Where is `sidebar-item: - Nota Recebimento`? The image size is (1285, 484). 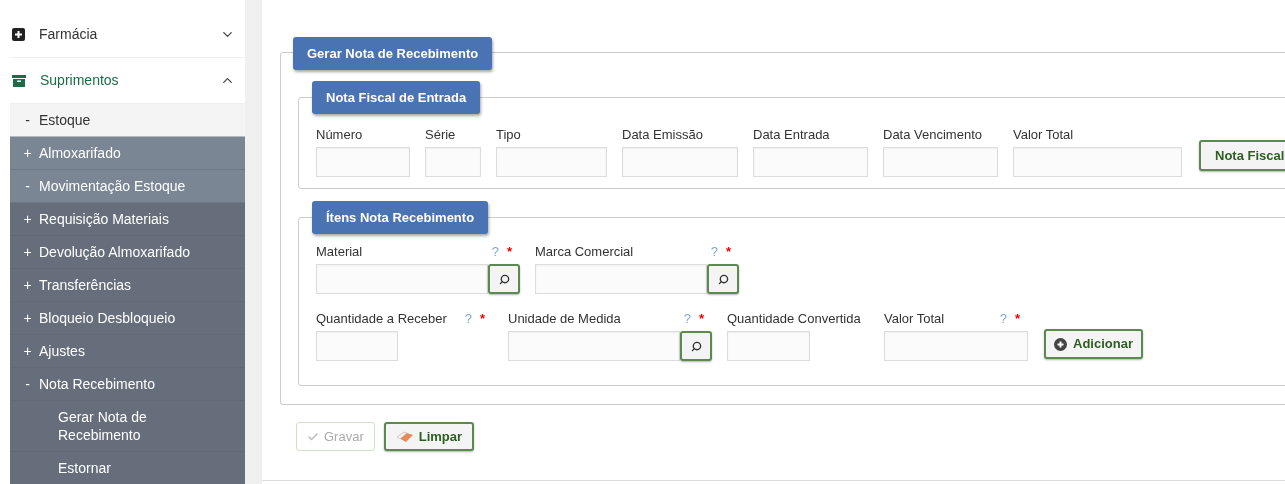 sidebar-item: - Nota Recebimento is located at coordinates (127, 384).